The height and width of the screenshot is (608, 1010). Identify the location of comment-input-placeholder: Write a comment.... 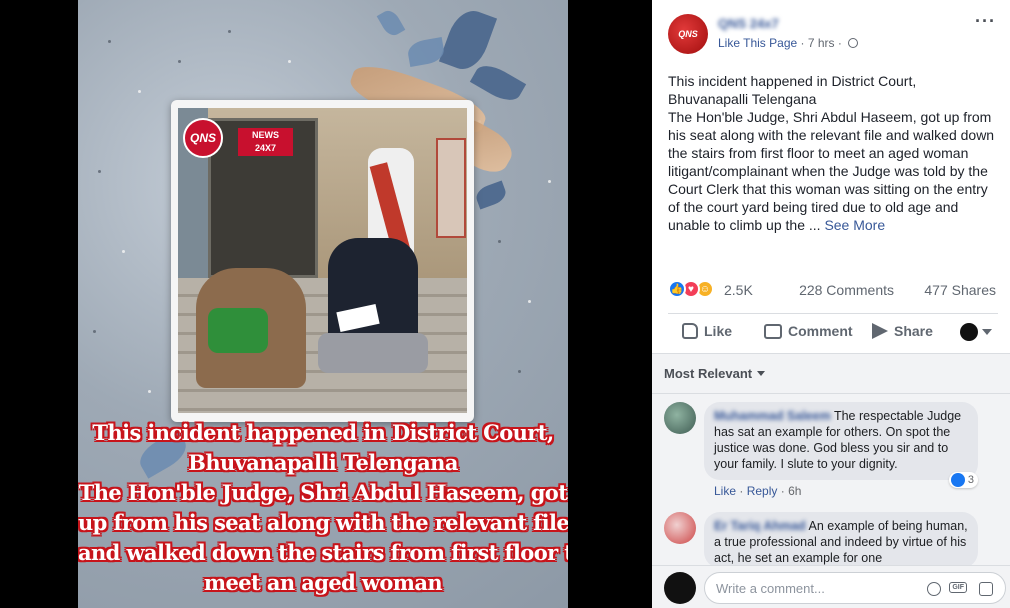
(770, 588).